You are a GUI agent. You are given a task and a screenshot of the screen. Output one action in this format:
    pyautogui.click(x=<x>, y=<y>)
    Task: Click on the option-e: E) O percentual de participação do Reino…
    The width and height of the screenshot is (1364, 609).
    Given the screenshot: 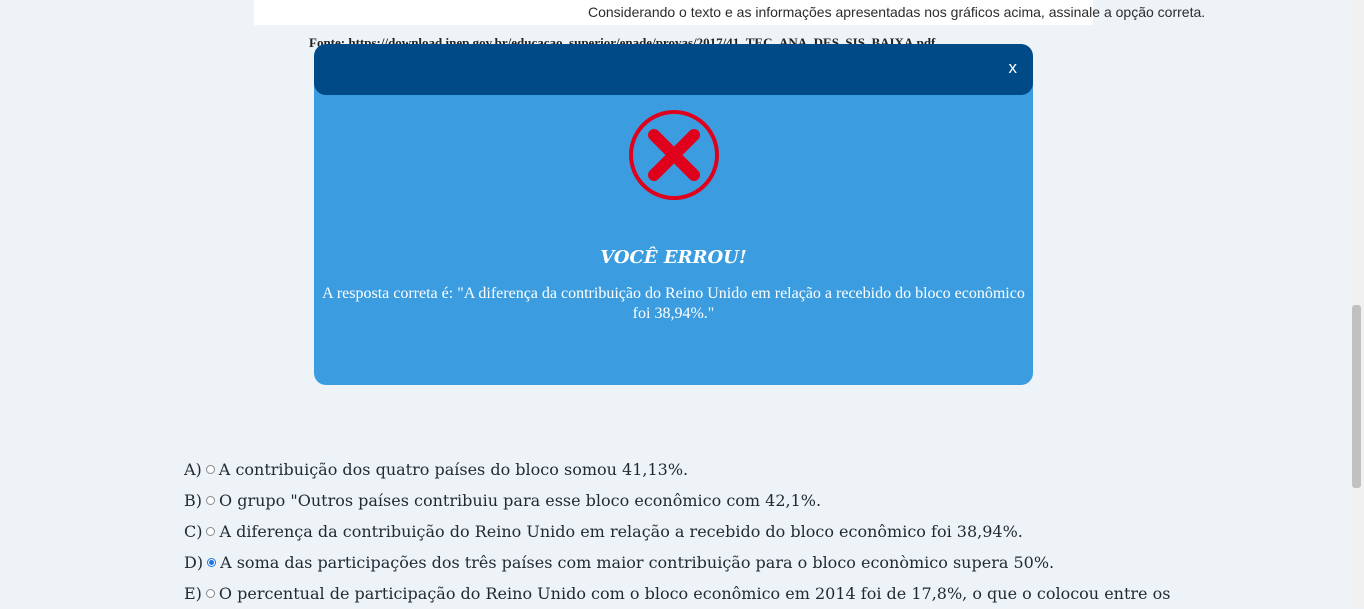 What is the action you would take?
    pyautogui.click(x=684, y=593)
    